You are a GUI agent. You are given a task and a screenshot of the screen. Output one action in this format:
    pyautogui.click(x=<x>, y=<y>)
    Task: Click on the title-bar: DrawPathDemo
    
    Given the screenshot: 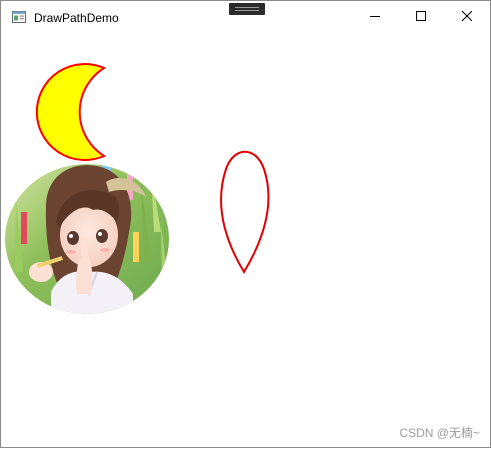 What is the action you would take?
    pyautogui.click(x=245, y=16)
    